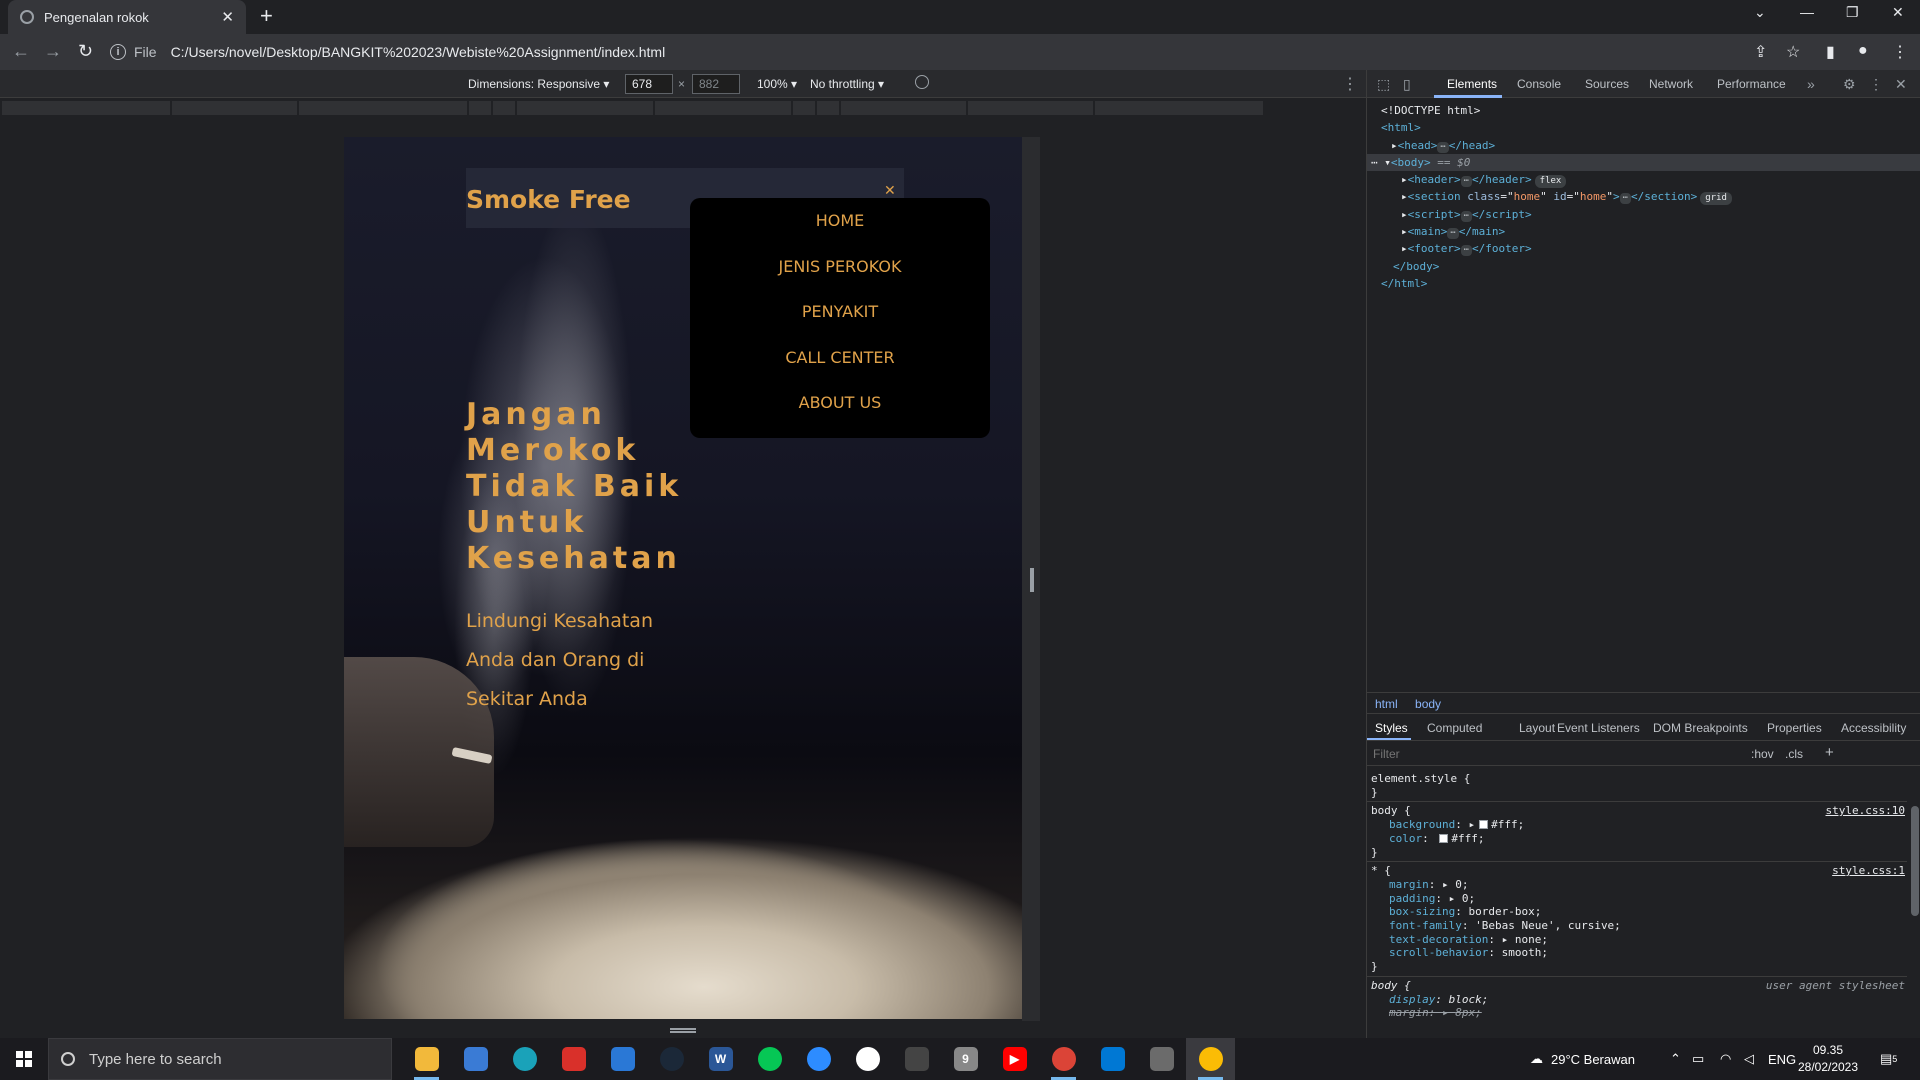  I want to click on store-icon, so click(475, 1059).